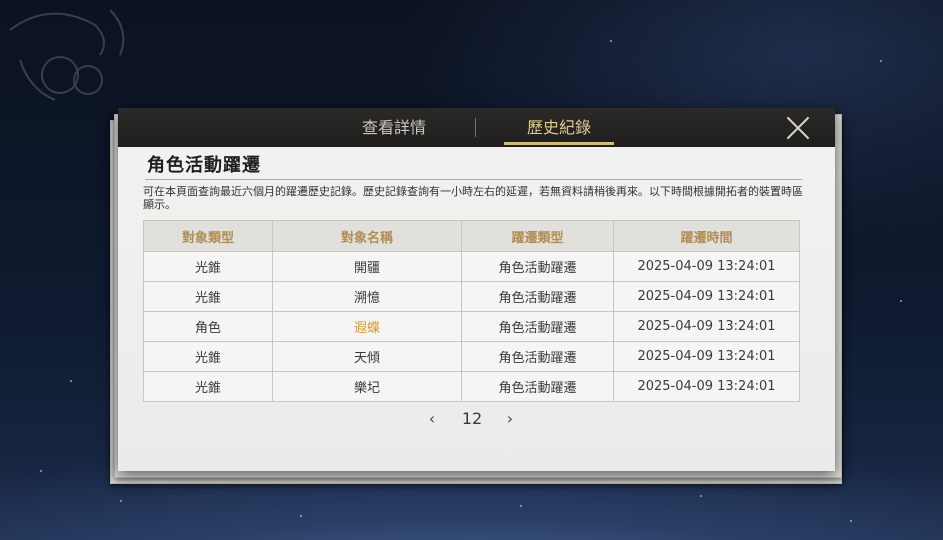  I want to click on tab-history: 歷史紀錄, so click(559, 127).